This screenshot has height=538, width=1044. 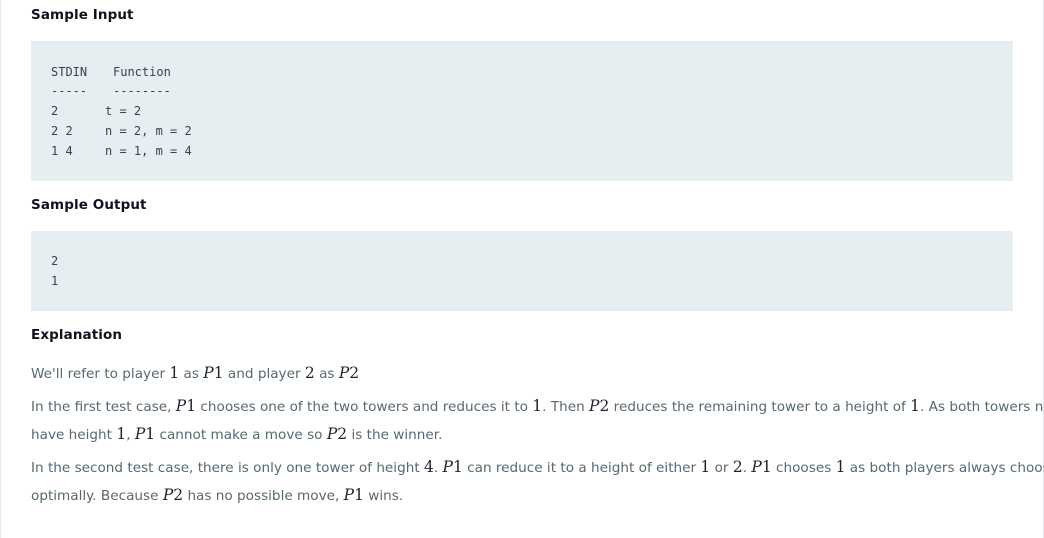 What do you see at coordinates (69, 91) in the screenshot?
I see `stdin-dashes: -----` at bounding box center [69, 91].